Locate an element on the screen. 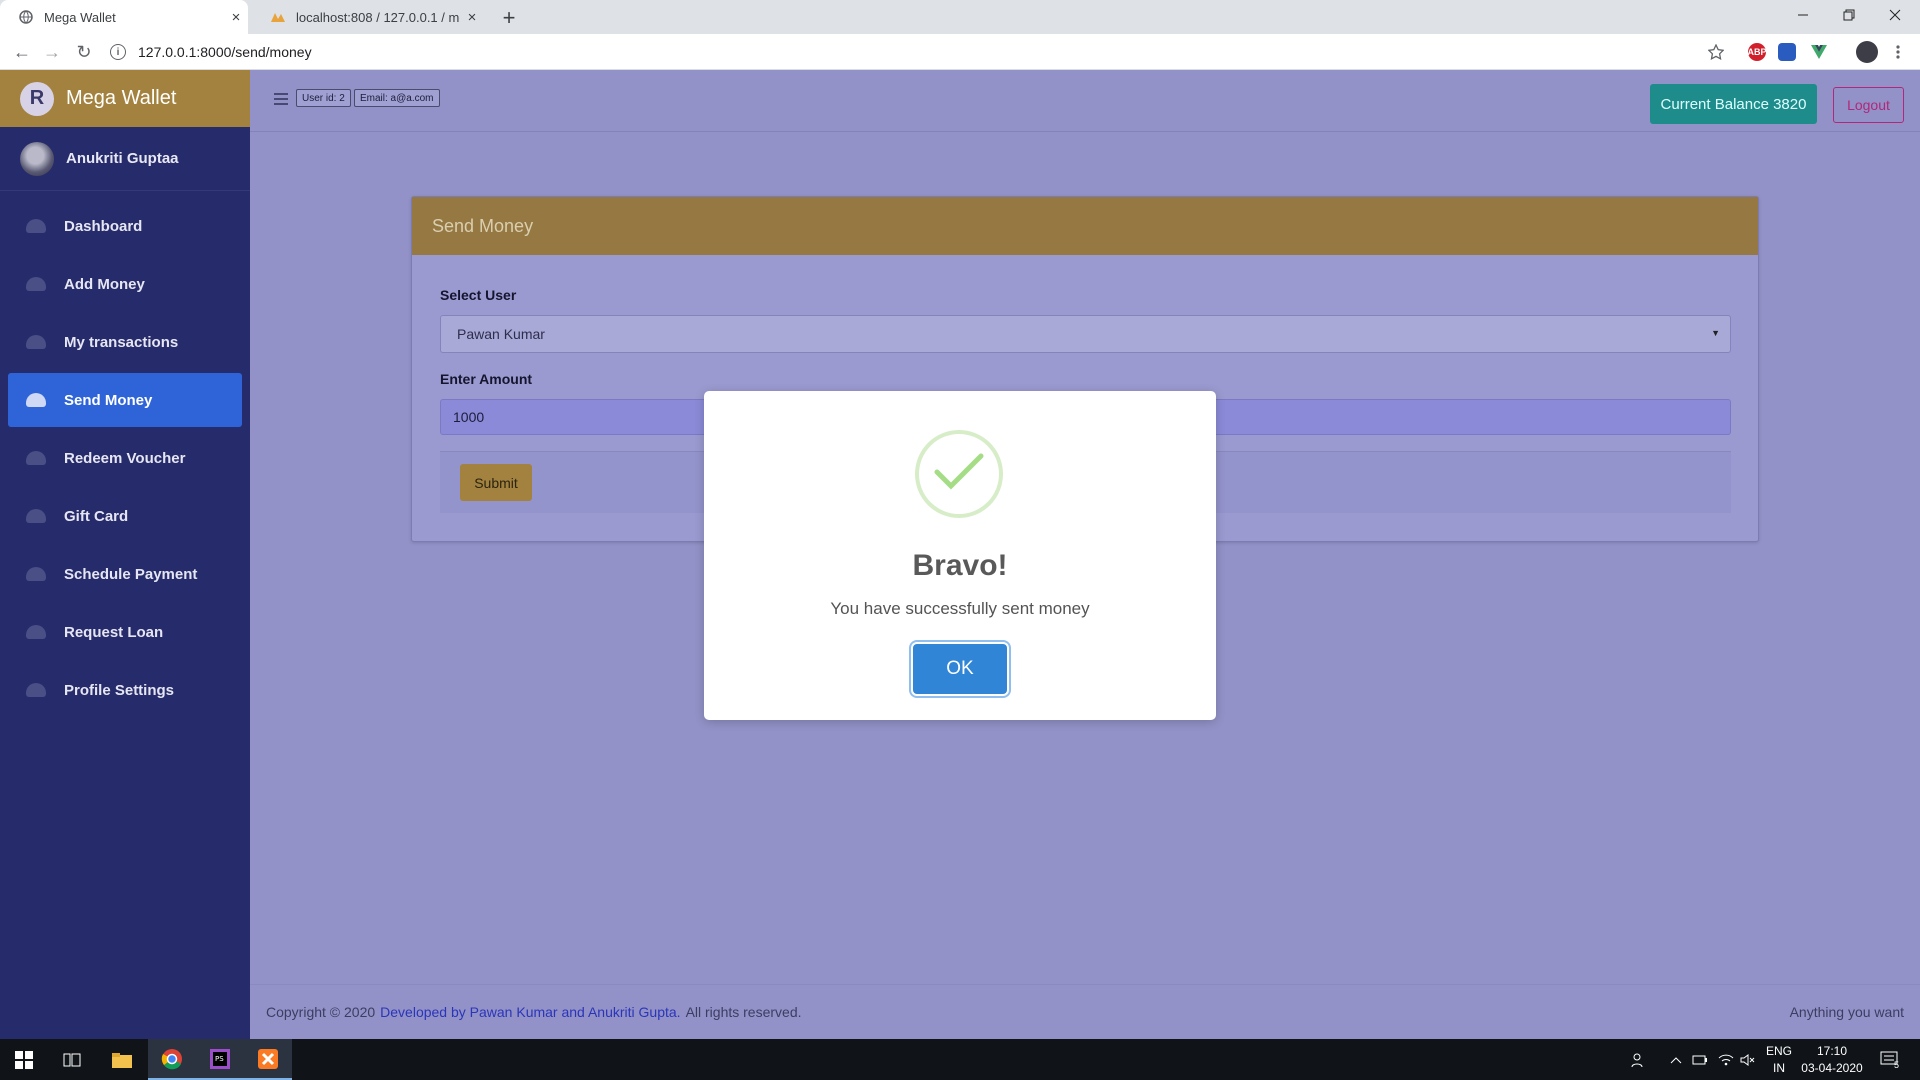  region-code: IN is located at coordinates (1779, 1068).